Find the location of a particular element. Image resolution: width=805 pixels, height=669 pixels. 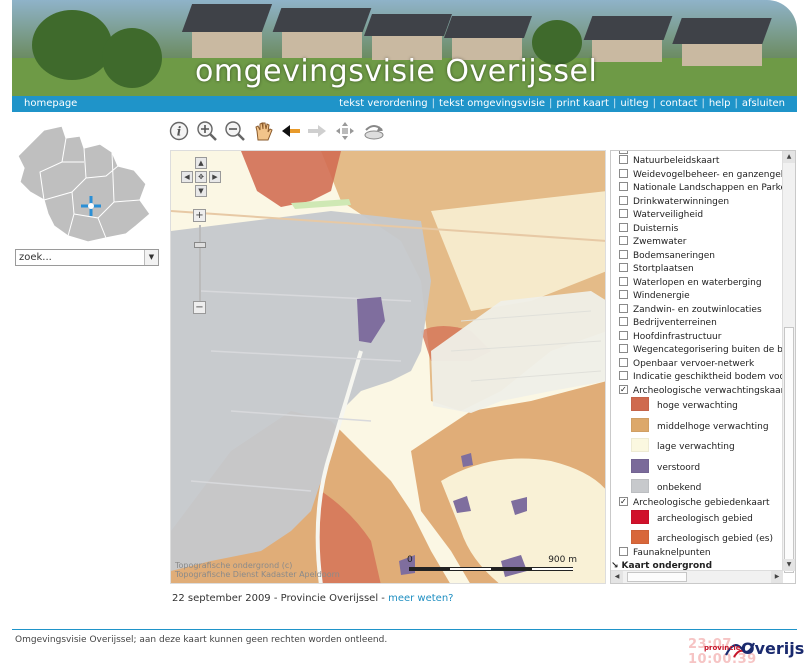

zoom-slider-handle is located at coordinates (200, 245).